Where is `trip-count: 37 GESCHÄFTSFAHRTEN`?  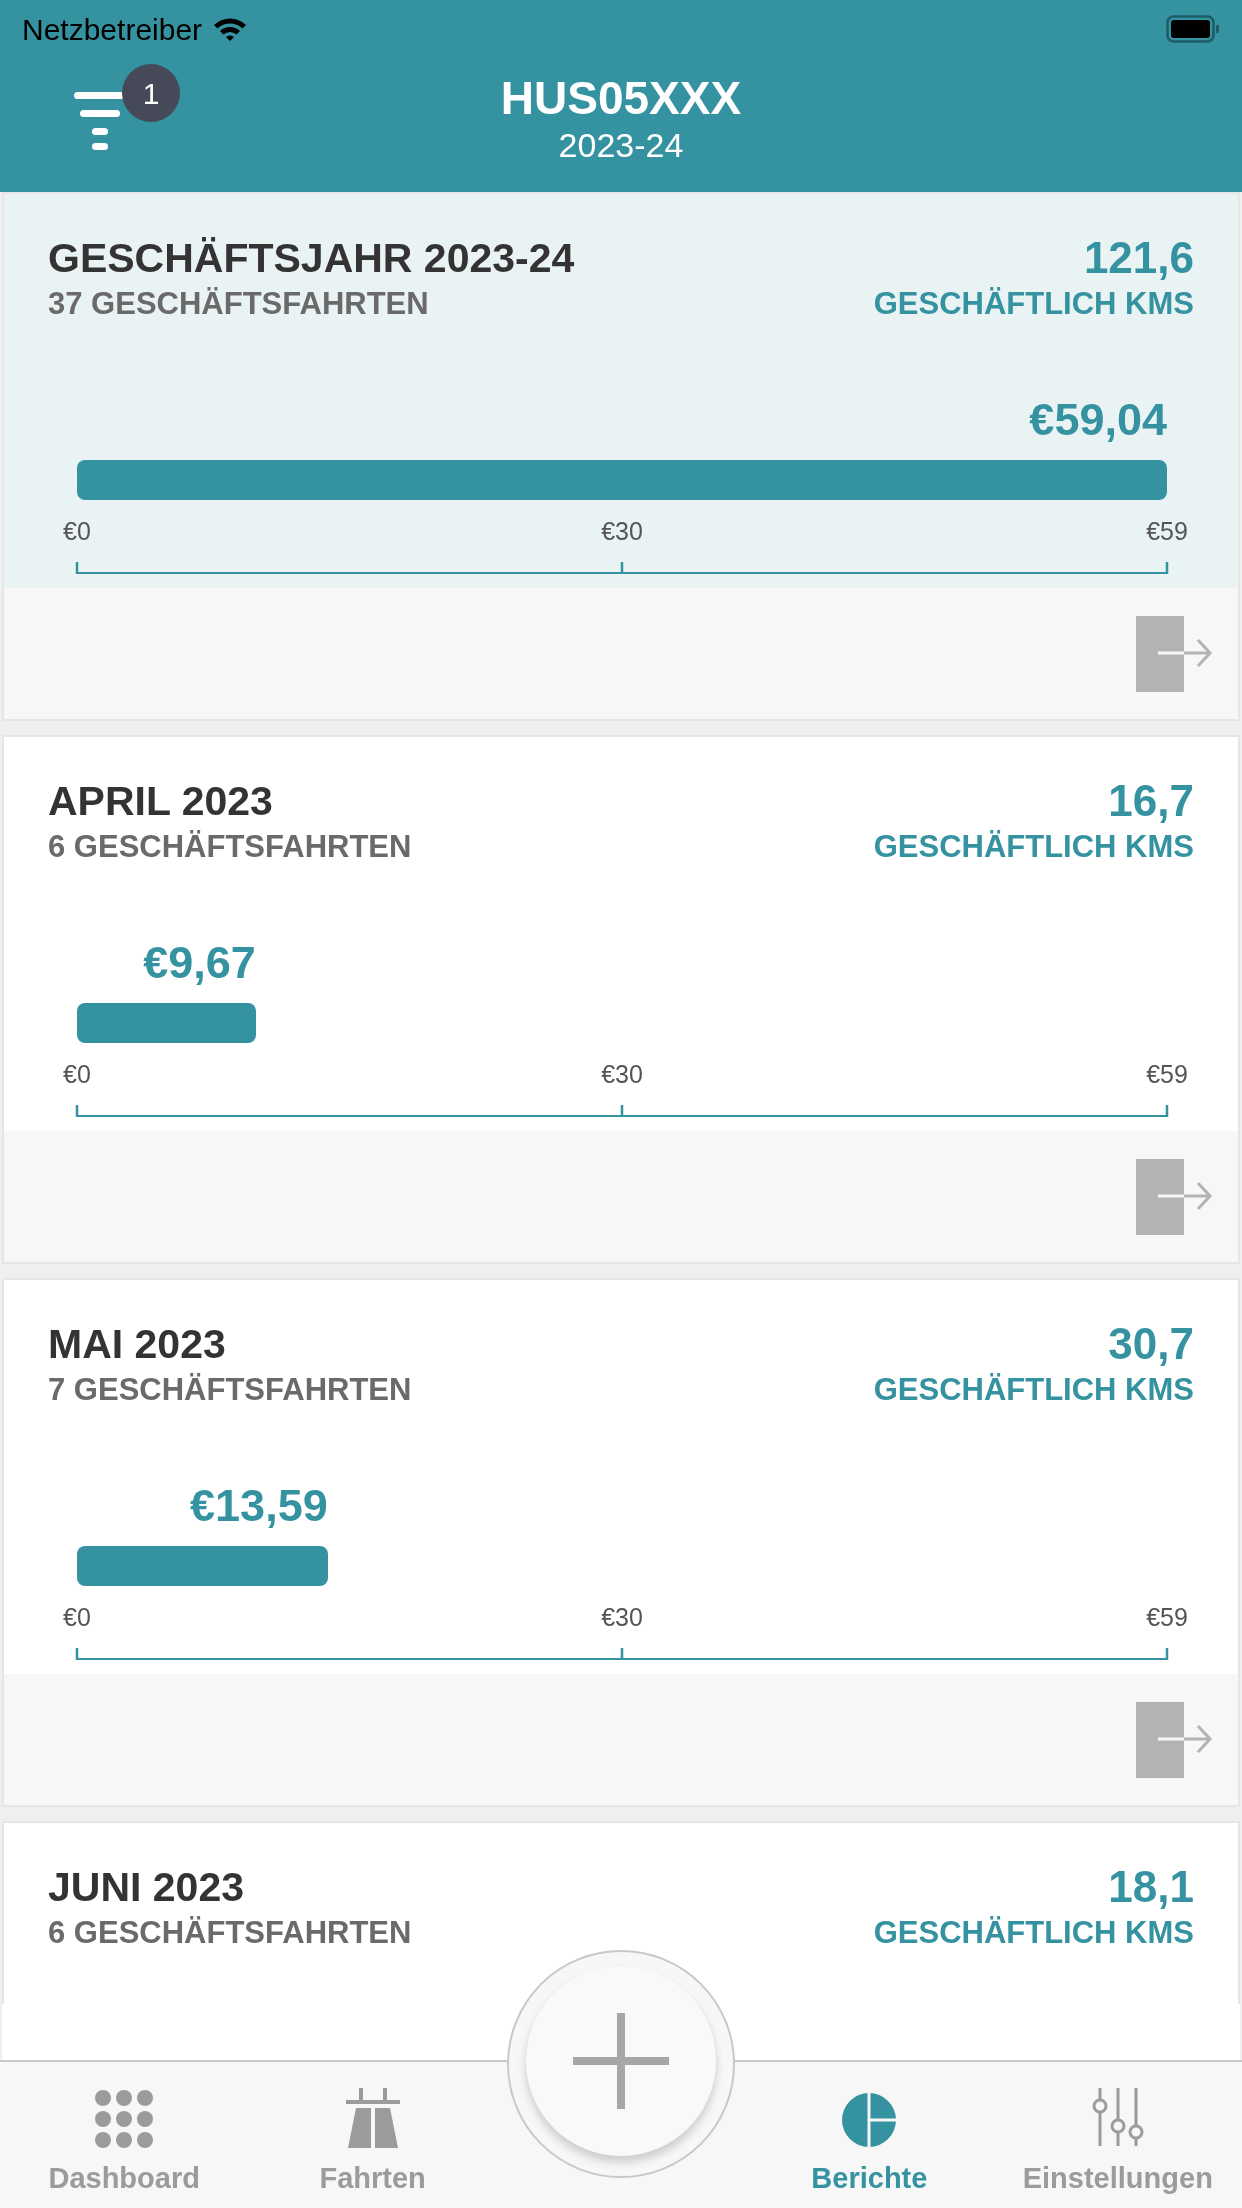 trip-count: 37 GESCHÄFTSFAHRTEN is located at coordinates (239, 304).